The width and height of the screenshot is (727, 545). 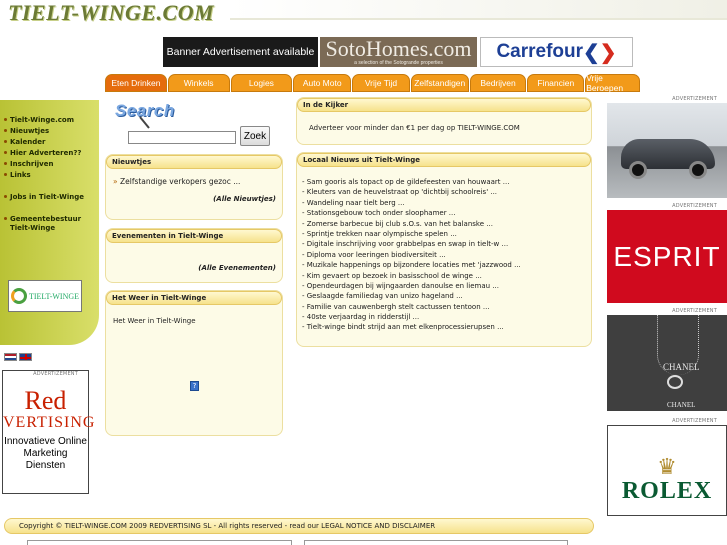 What do you see at coordinates (144, 122) in the screenshot?
I see `magnifier-icon` at bounding box center [144, 122].